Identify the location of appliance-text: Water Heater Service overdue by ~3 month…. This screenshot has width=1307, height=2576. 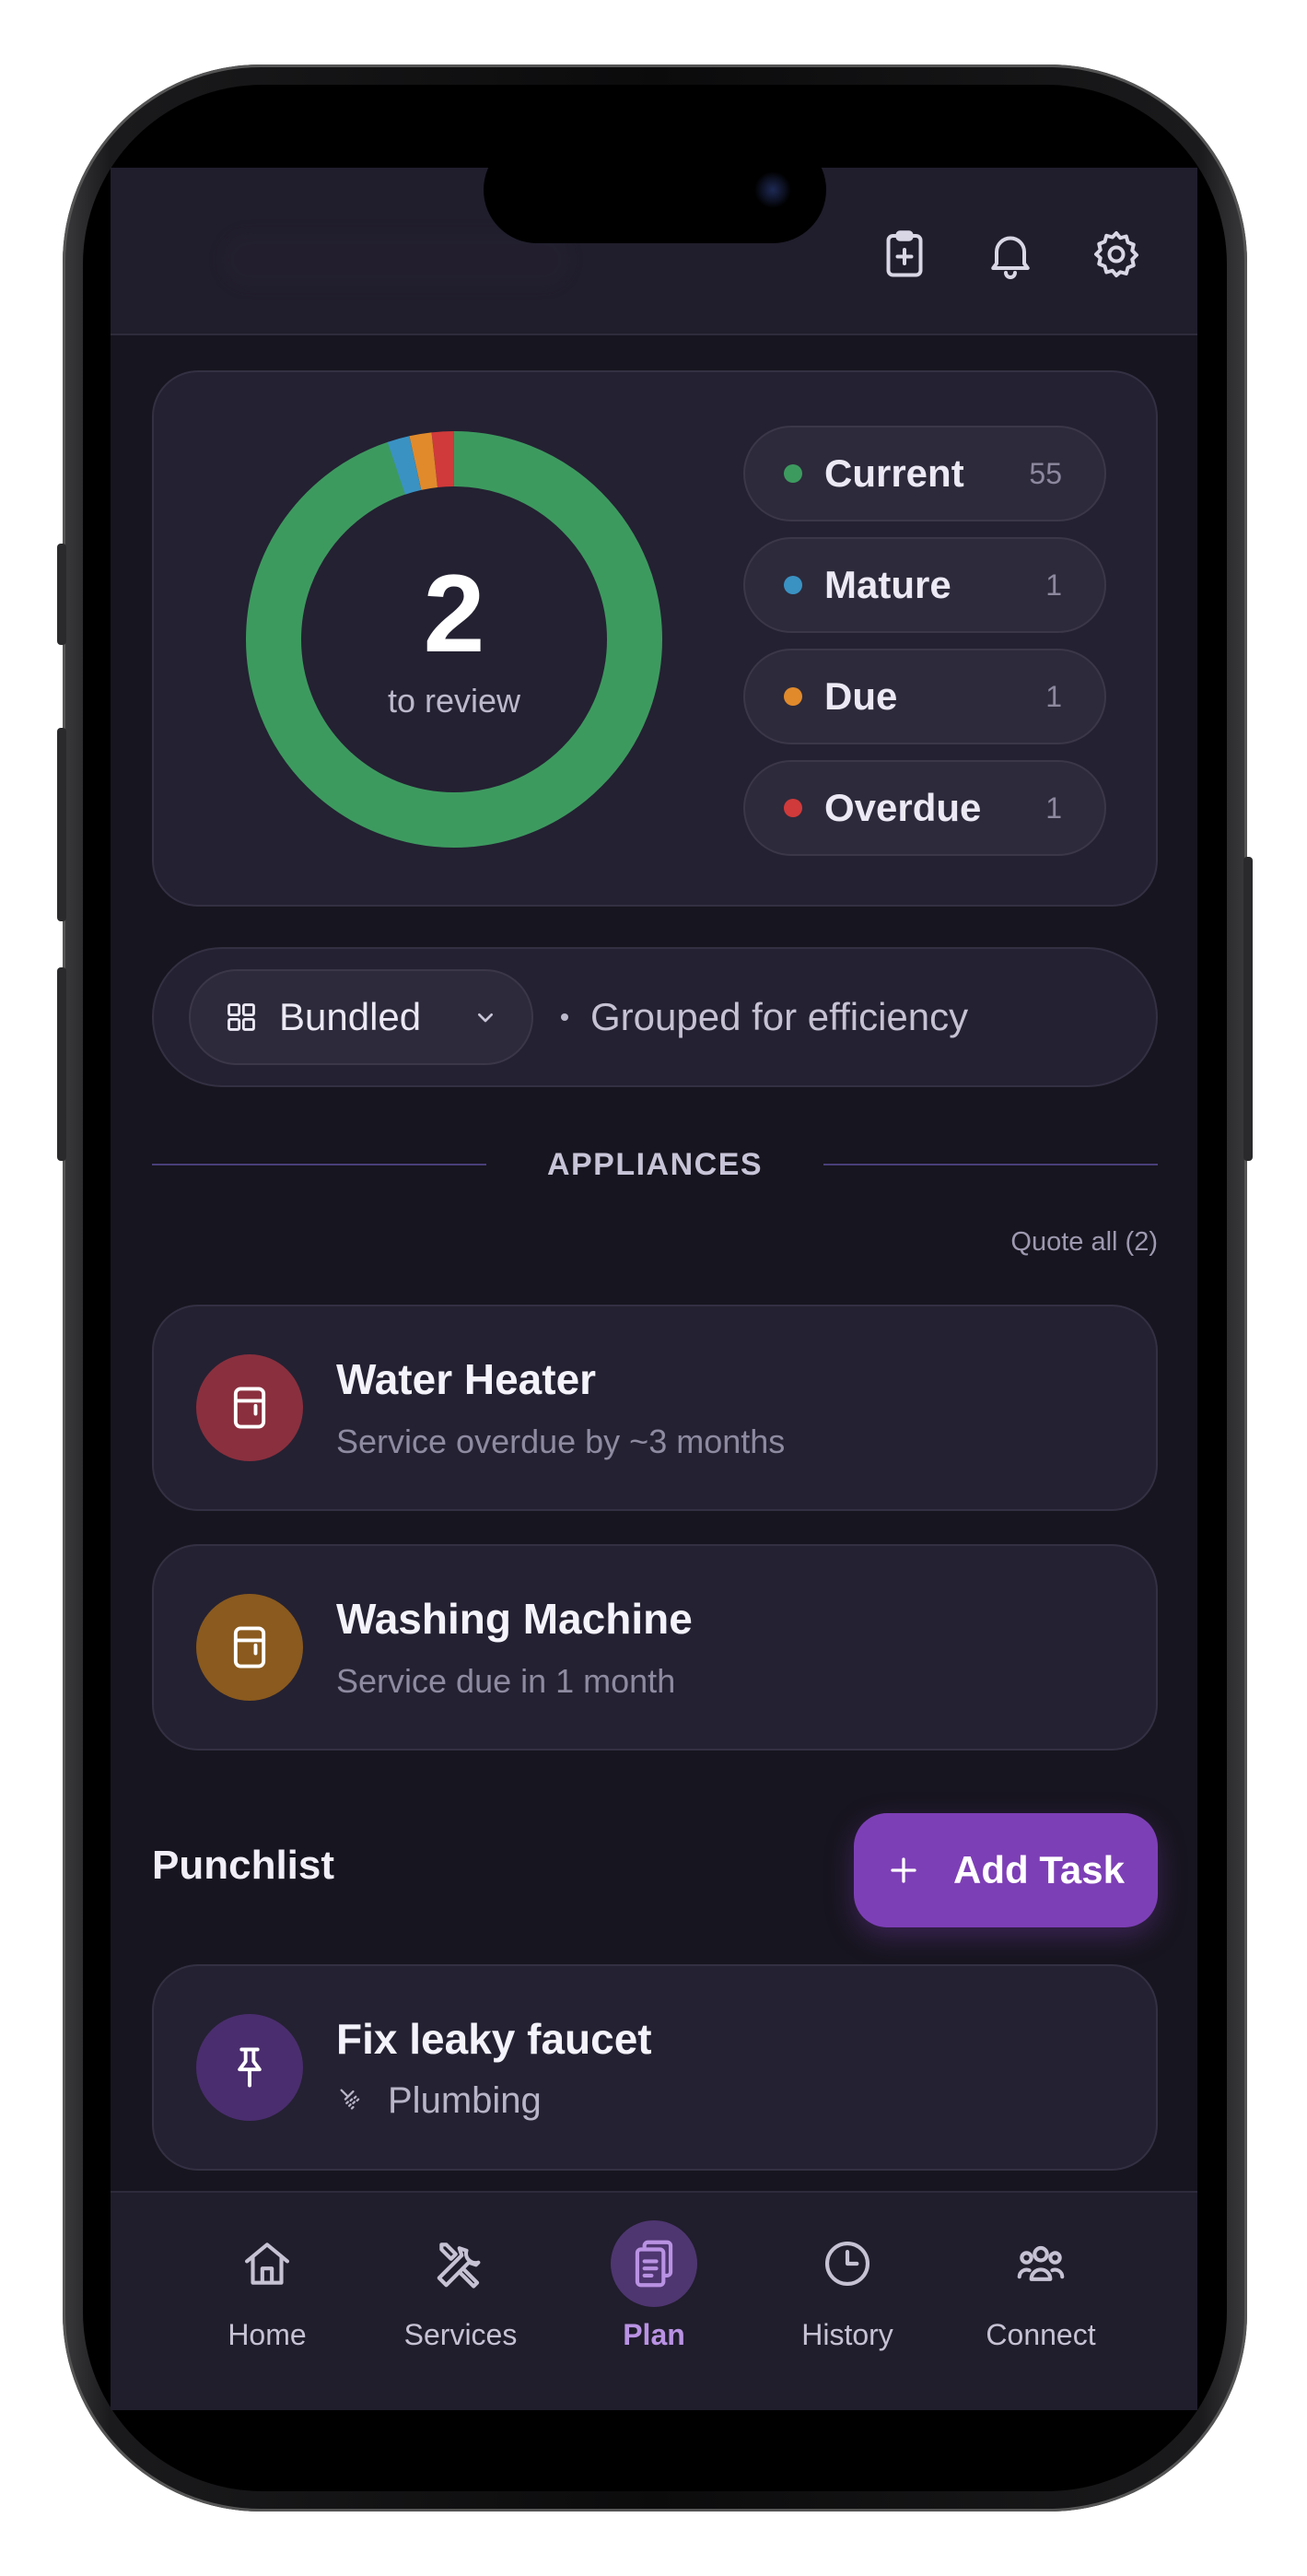
(561, 1407).